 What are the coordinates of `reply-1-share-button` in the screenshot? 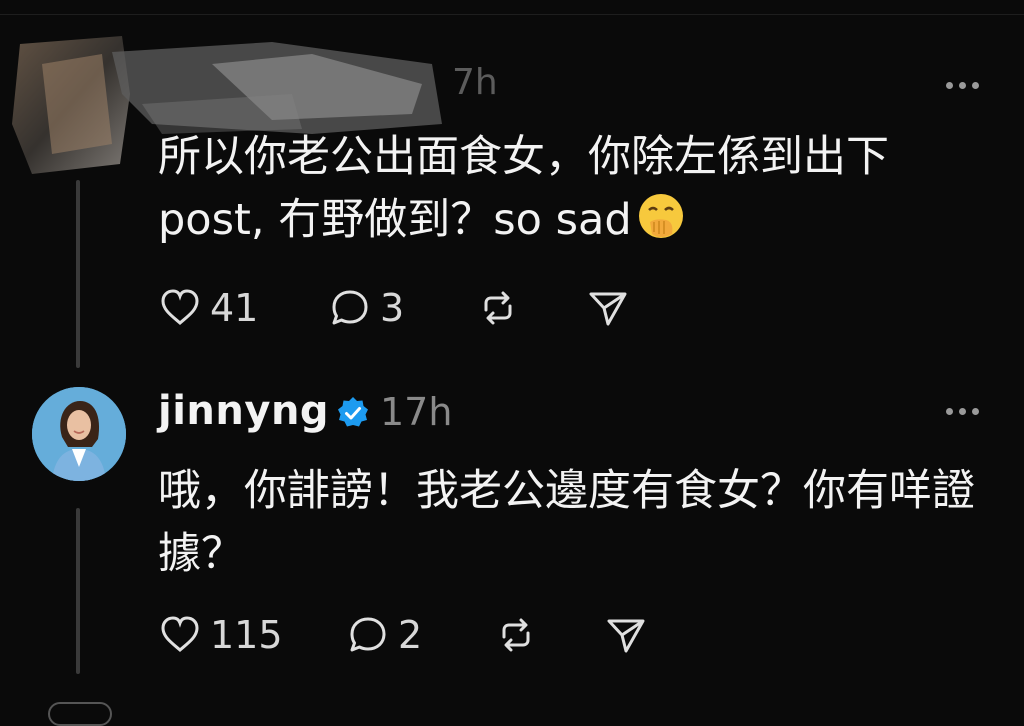 It's located at (608, 308).